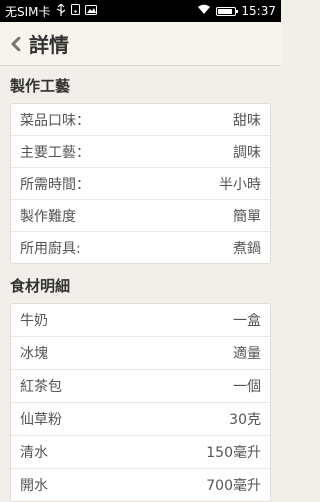 The image size is (320, 502). What do you see at coordinates (245, 420) in the screenshot?
I see `row-value: 30克` at bounding box center [245, 420].